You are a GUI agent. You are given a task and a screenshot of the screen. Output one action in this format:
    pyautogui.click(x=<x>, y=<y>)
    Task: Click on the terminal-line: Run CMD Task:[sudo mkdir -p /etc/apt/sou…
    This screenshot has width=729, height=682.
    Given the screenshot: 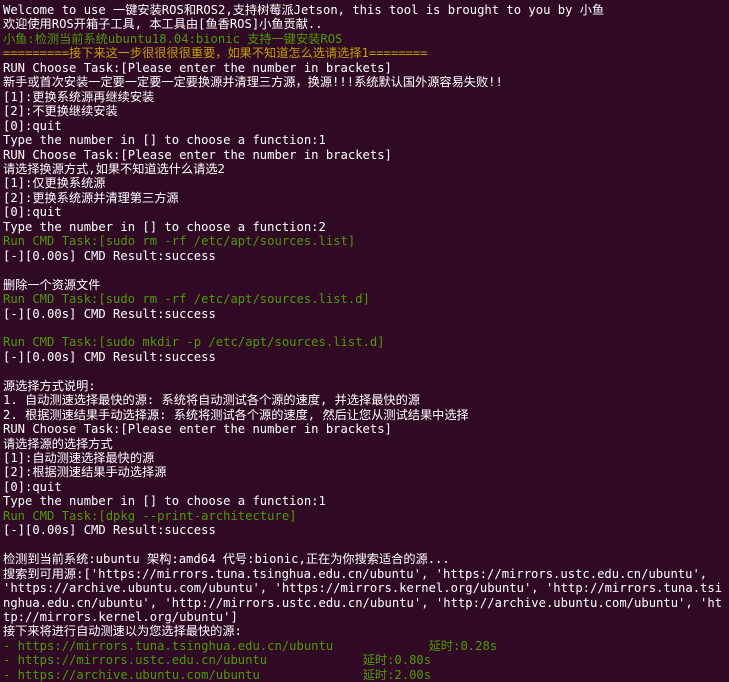 What is the action you would take?
    pyautogui.click(x=364, y=342)
    